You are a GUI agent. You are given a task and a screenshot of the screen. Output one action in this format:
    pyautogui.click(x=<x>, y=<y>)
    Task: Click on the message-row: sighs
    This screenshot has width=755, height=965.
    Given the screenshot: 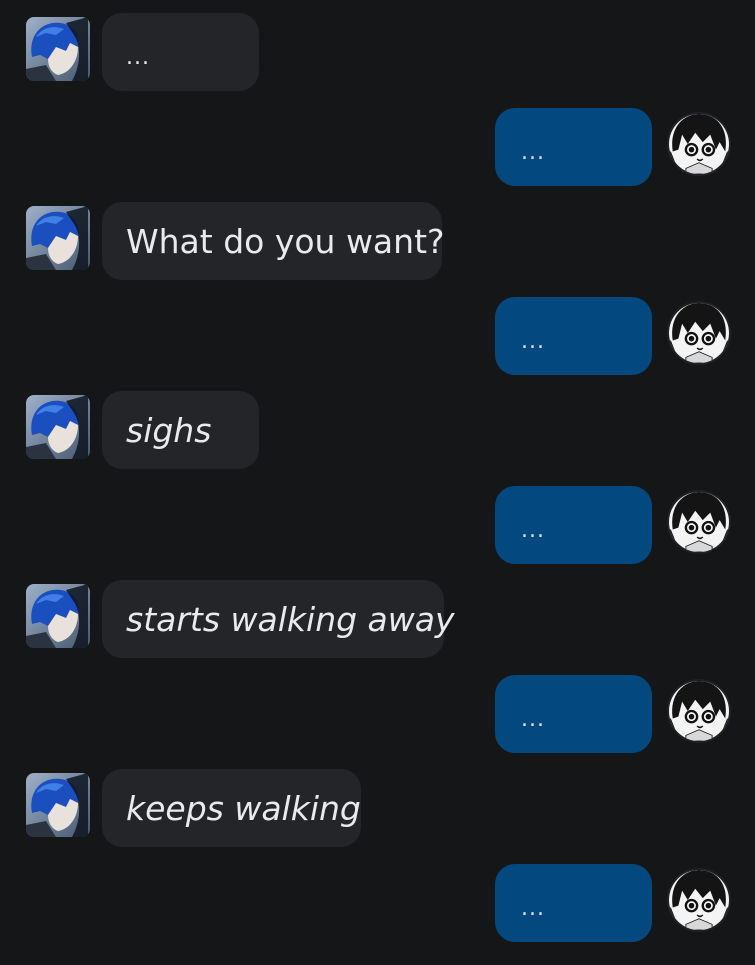 What is the action you would take?
    pyautogui.click(x=377, y=431)
    